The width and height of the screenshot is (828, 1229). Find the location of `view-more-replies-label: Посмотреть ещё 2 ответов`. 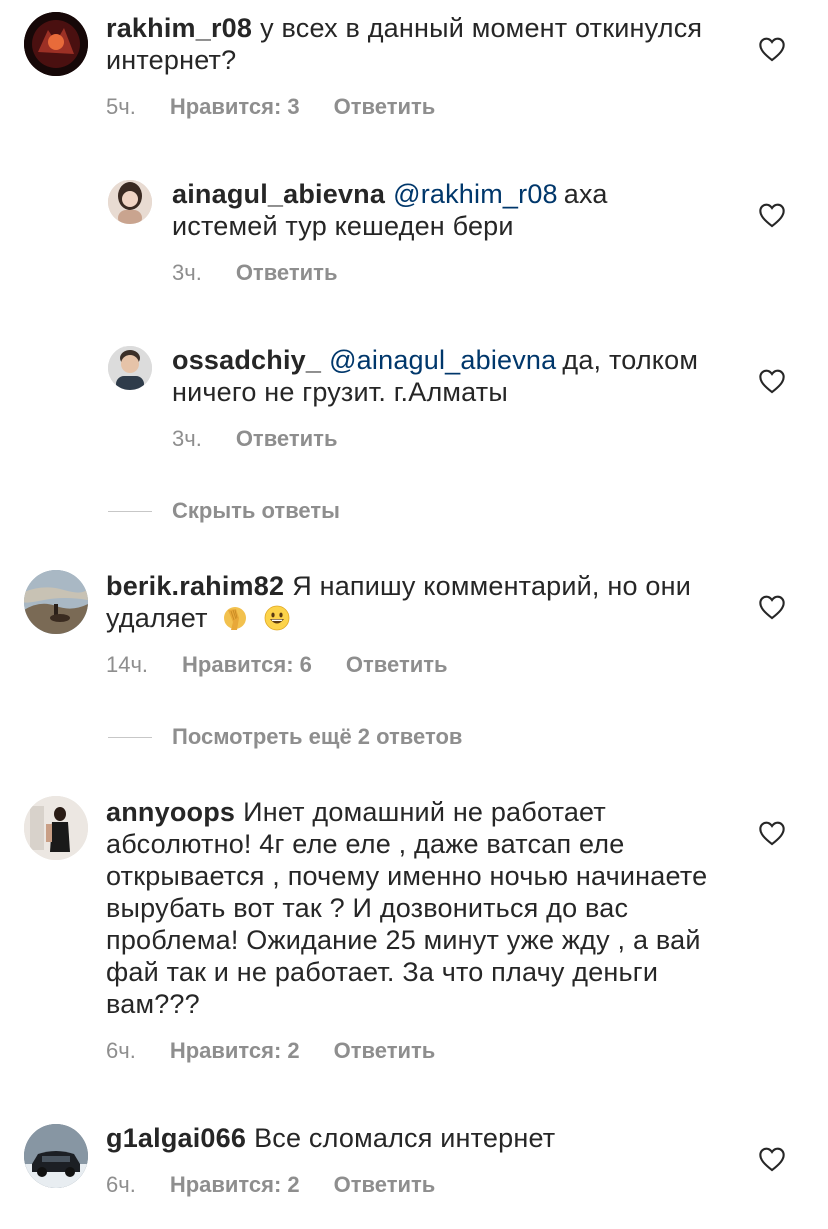

view-more-replies-label: Посмотреть ещё 2 ответов is located at coordinates (317, 736).